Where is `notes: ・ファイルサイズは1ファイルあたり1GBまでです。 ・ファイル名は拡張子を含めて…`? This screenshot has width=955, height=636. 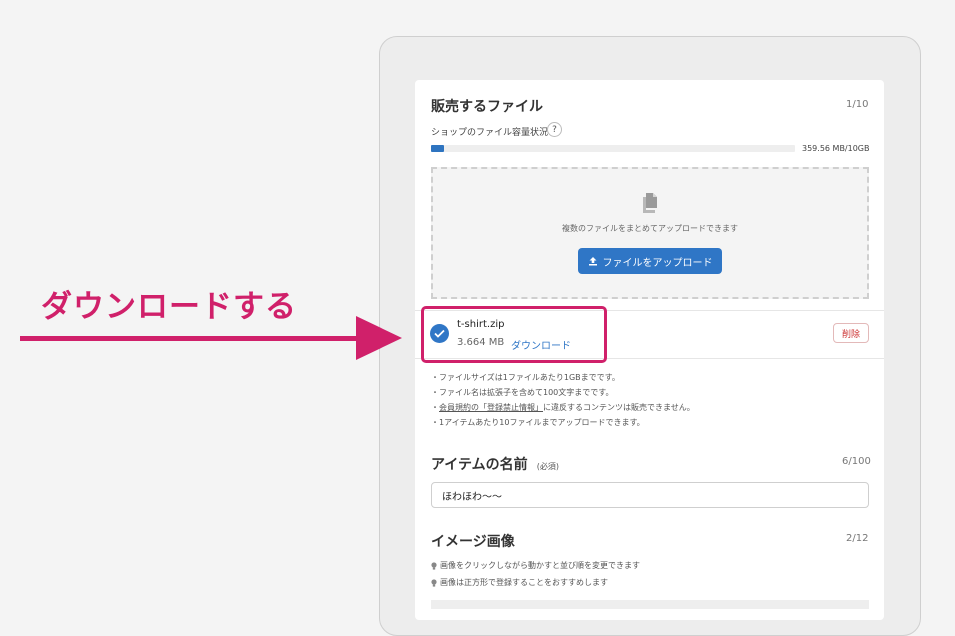 notes: ・ファイルサイズは1ファイルあたり1GBまでです。 ・ファイル名は拡張子を含めて… is located at coordinates (563, 400).